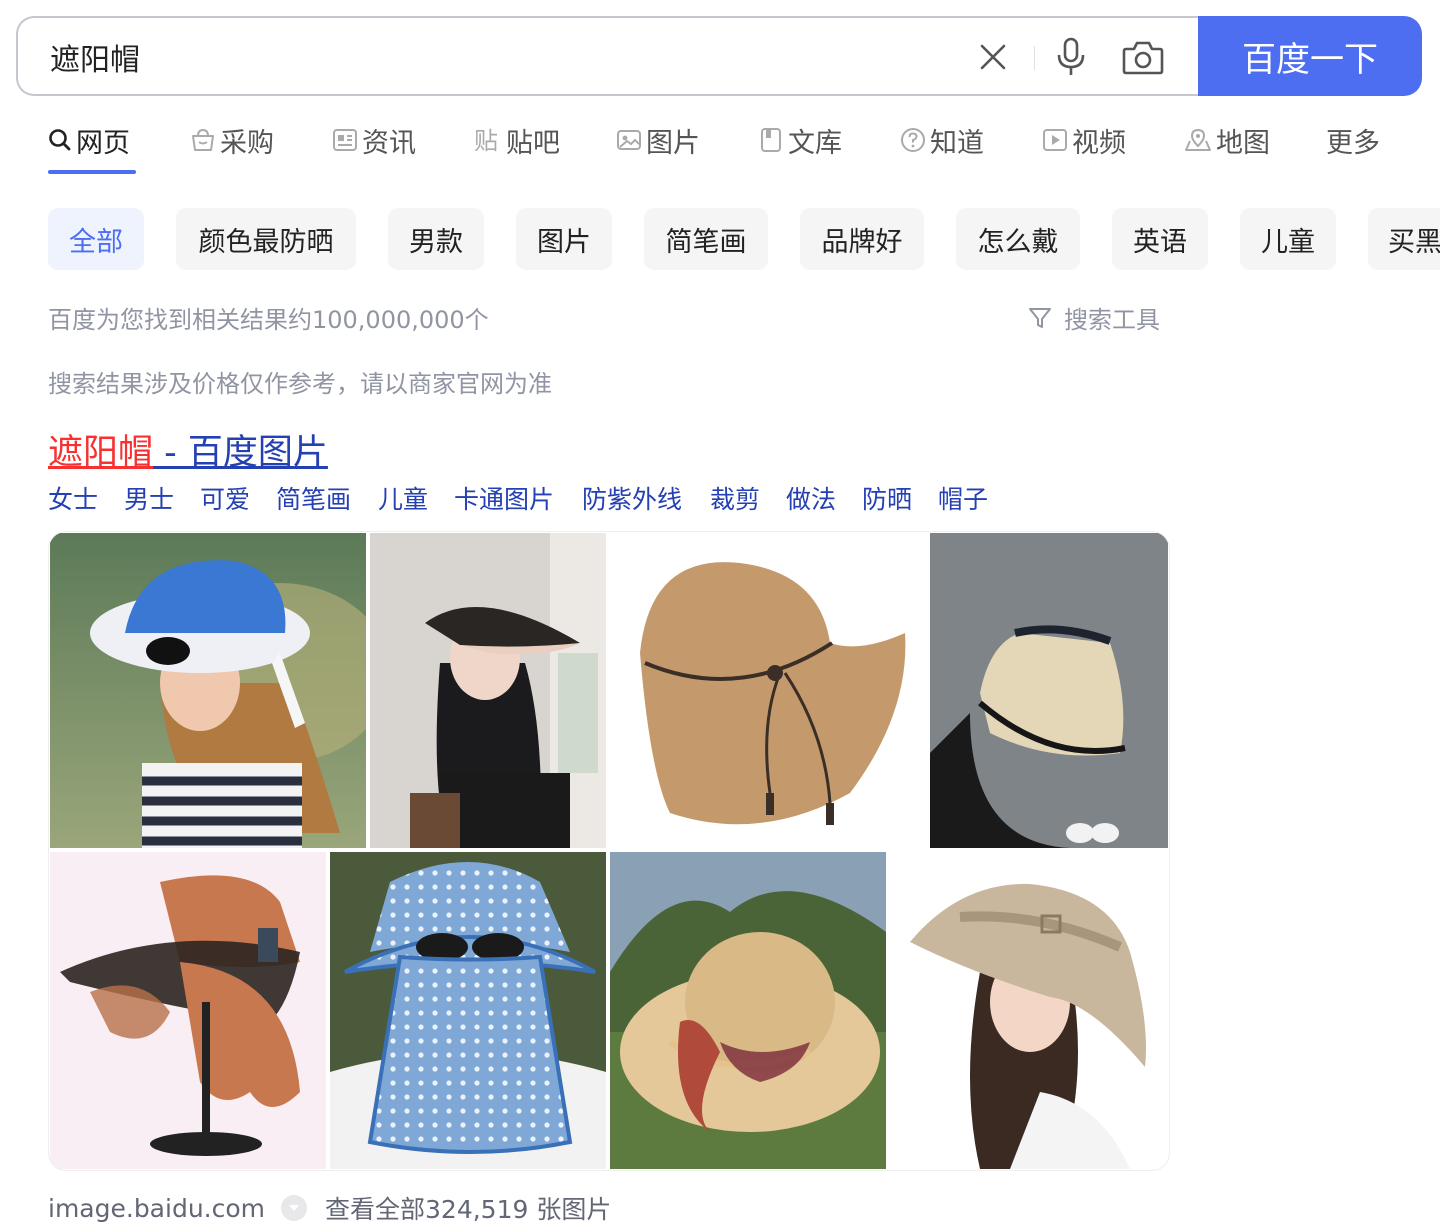  What do you see at coordinates (673, 143) in the screenshot?
I see `tab-label: 图片` at bounding box center [673, 143].